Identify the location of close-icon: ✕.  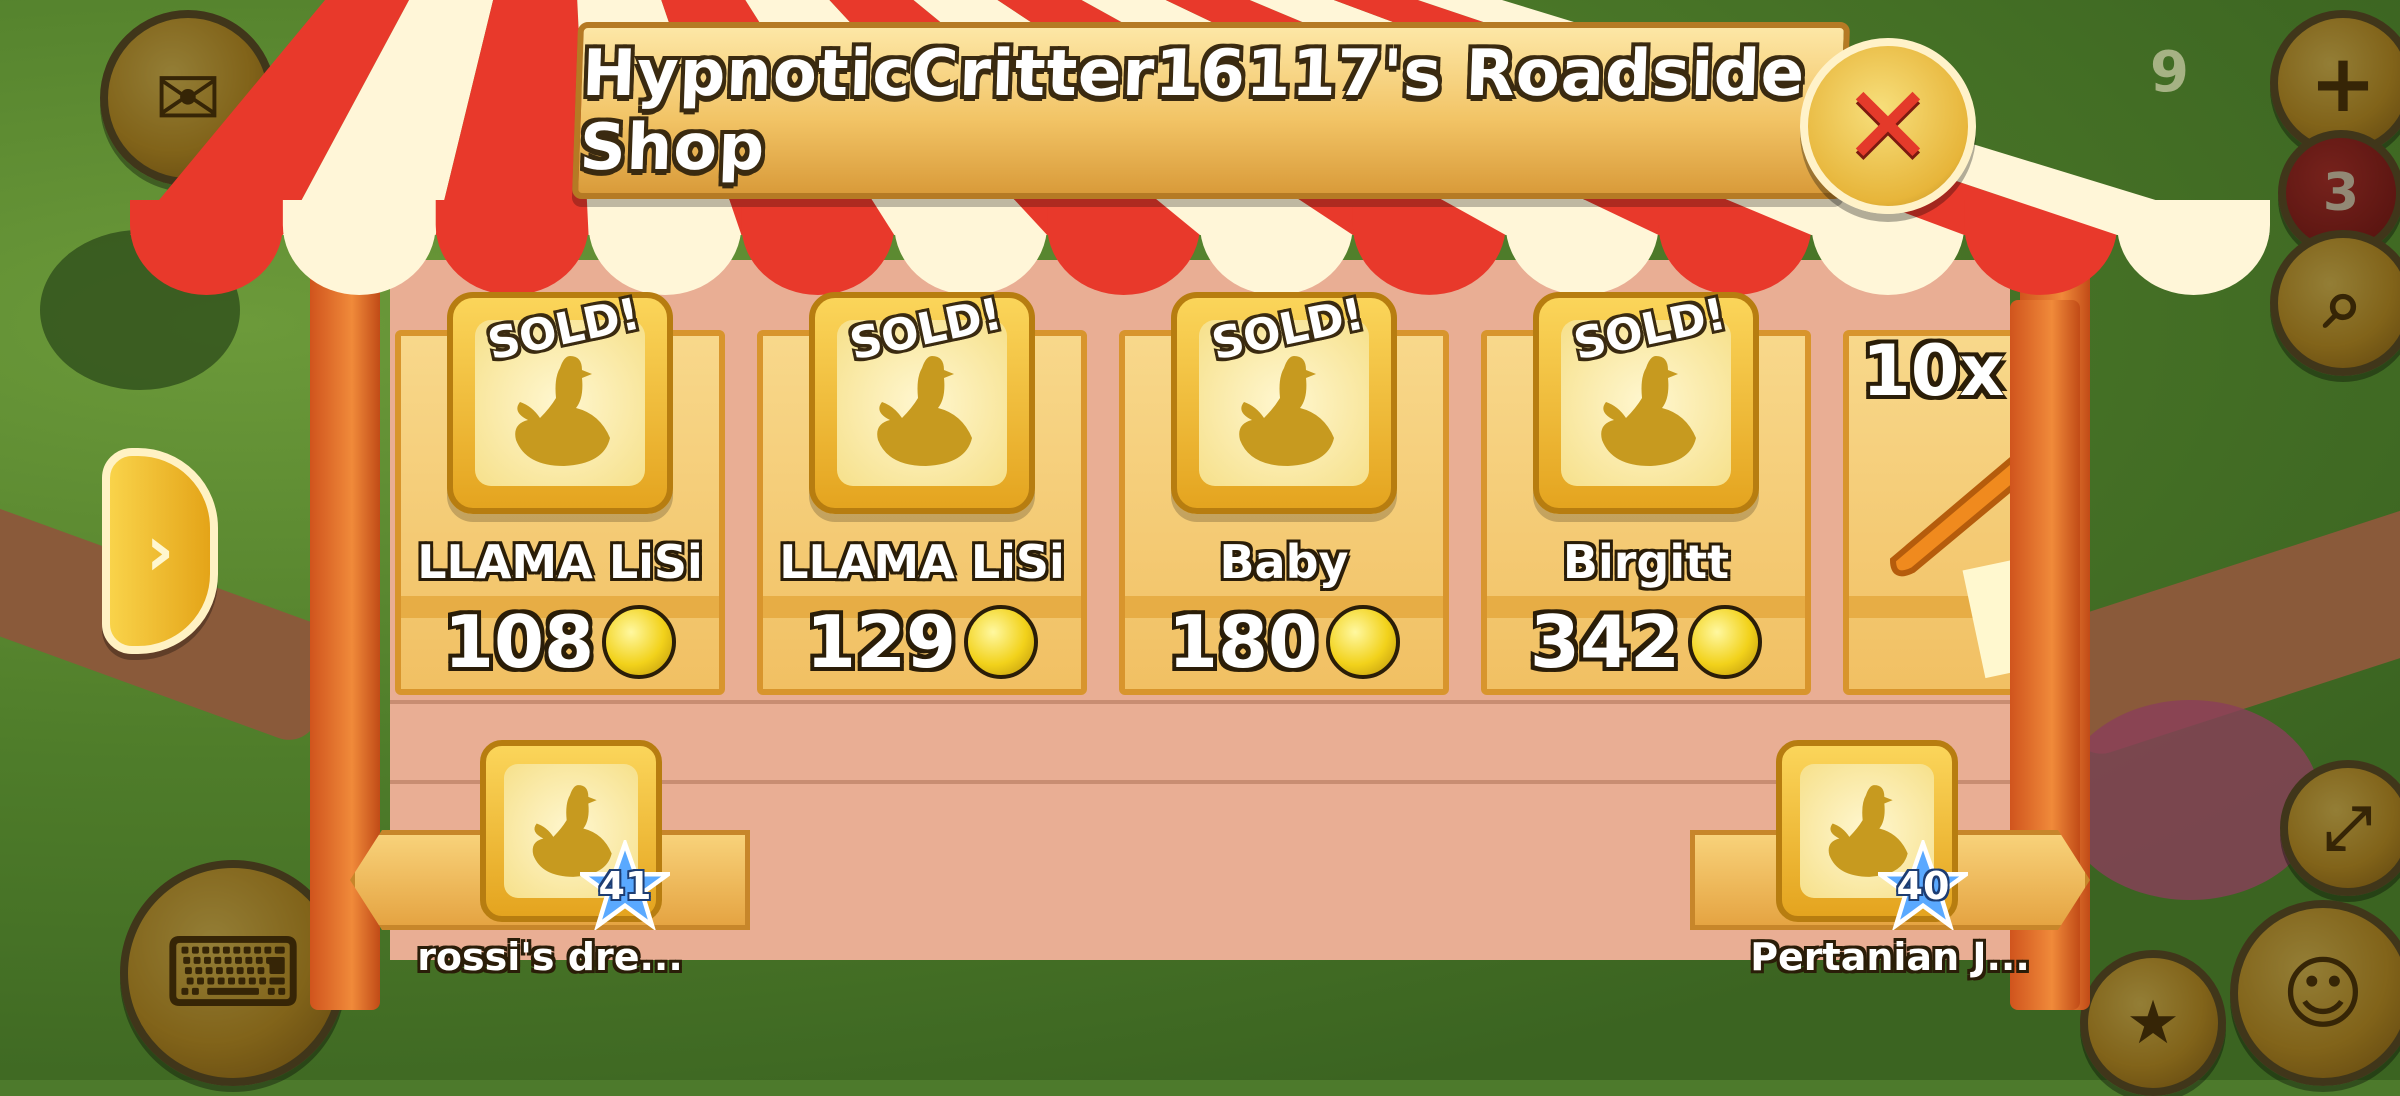
(1888, 126).